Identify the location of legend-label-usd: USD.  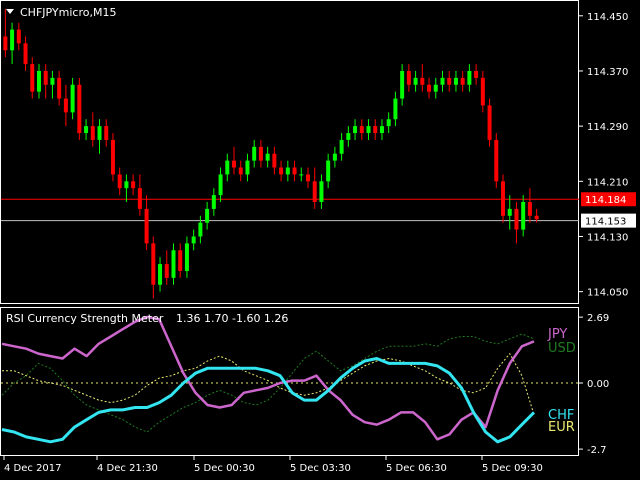
(562, 348).